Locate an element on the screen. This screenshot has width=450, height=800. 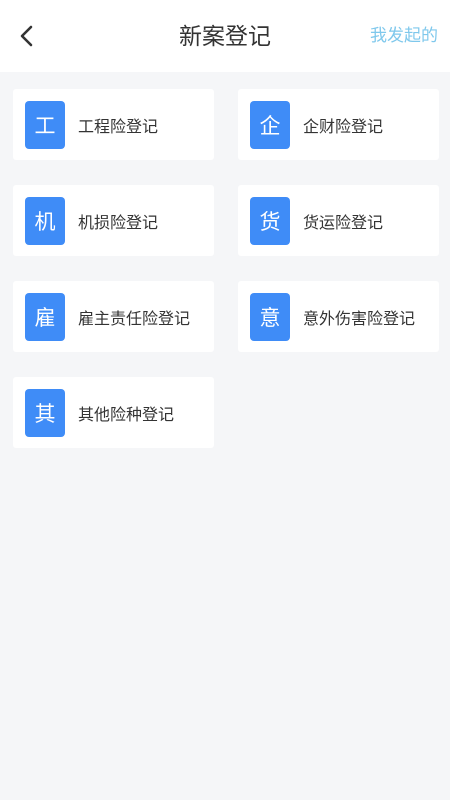
engineering-icon: 工 is located at coordinates (45, 125).